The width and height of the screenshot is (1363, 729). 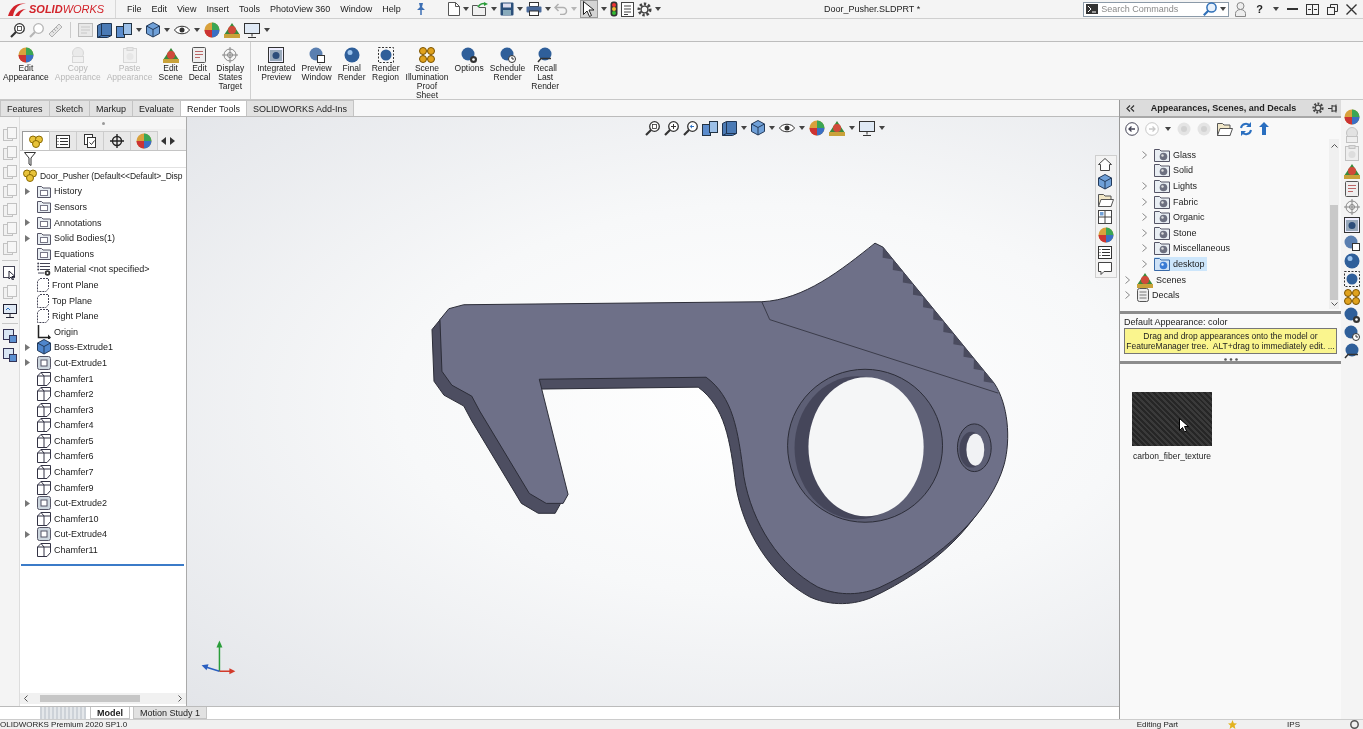 What do you see at coordinates (170, 713) in the screenshot?
I see `model-tab: Motion Study 1` at bounding box center [170, 713].